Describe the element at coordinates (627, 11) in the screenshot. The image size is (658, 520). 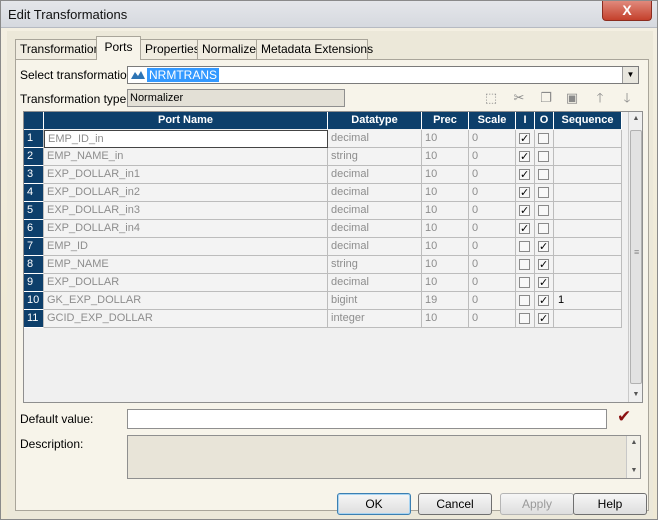
I see `close-button: X` at that location.